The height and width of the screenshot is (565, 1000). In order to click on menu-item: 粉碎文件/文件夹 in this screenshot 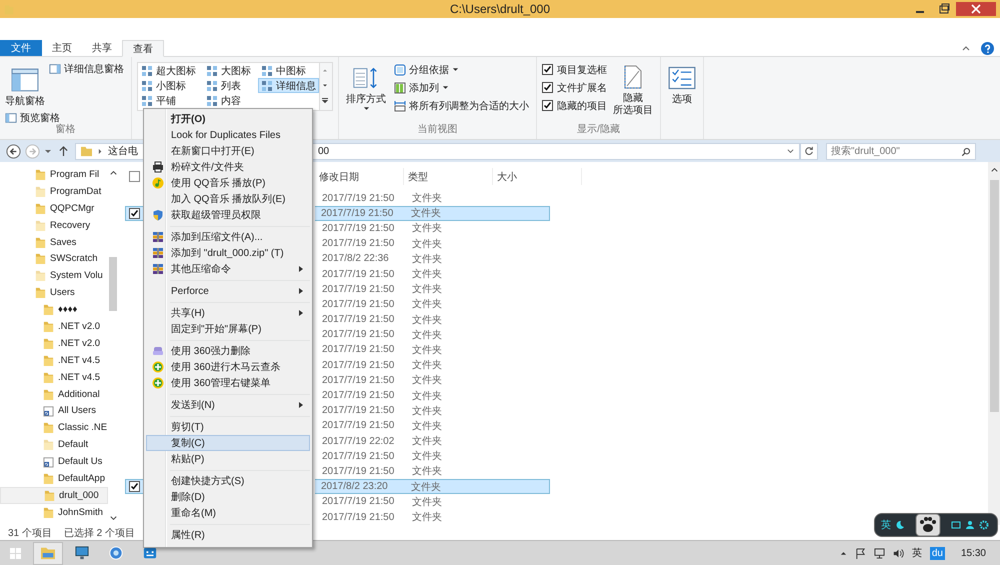, I will do `click(228, 167)`.